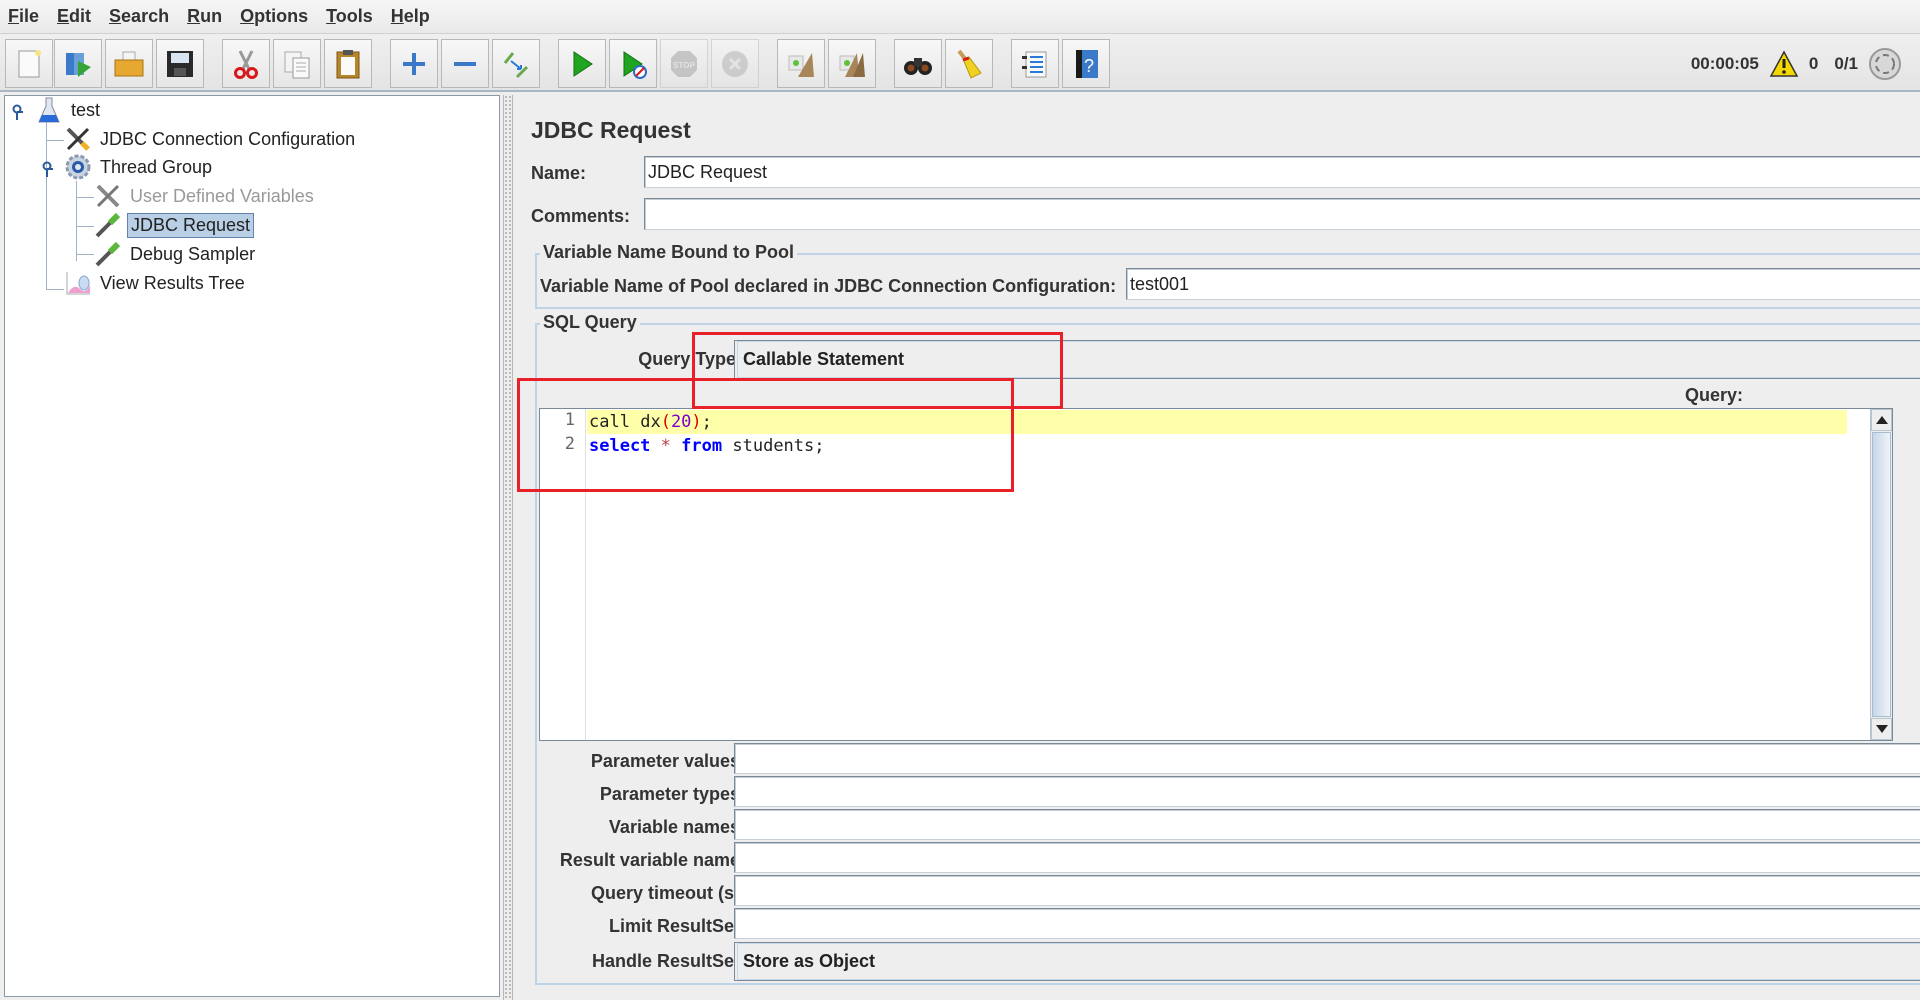  I want to click on open-folder-icon, so click(129, 63).